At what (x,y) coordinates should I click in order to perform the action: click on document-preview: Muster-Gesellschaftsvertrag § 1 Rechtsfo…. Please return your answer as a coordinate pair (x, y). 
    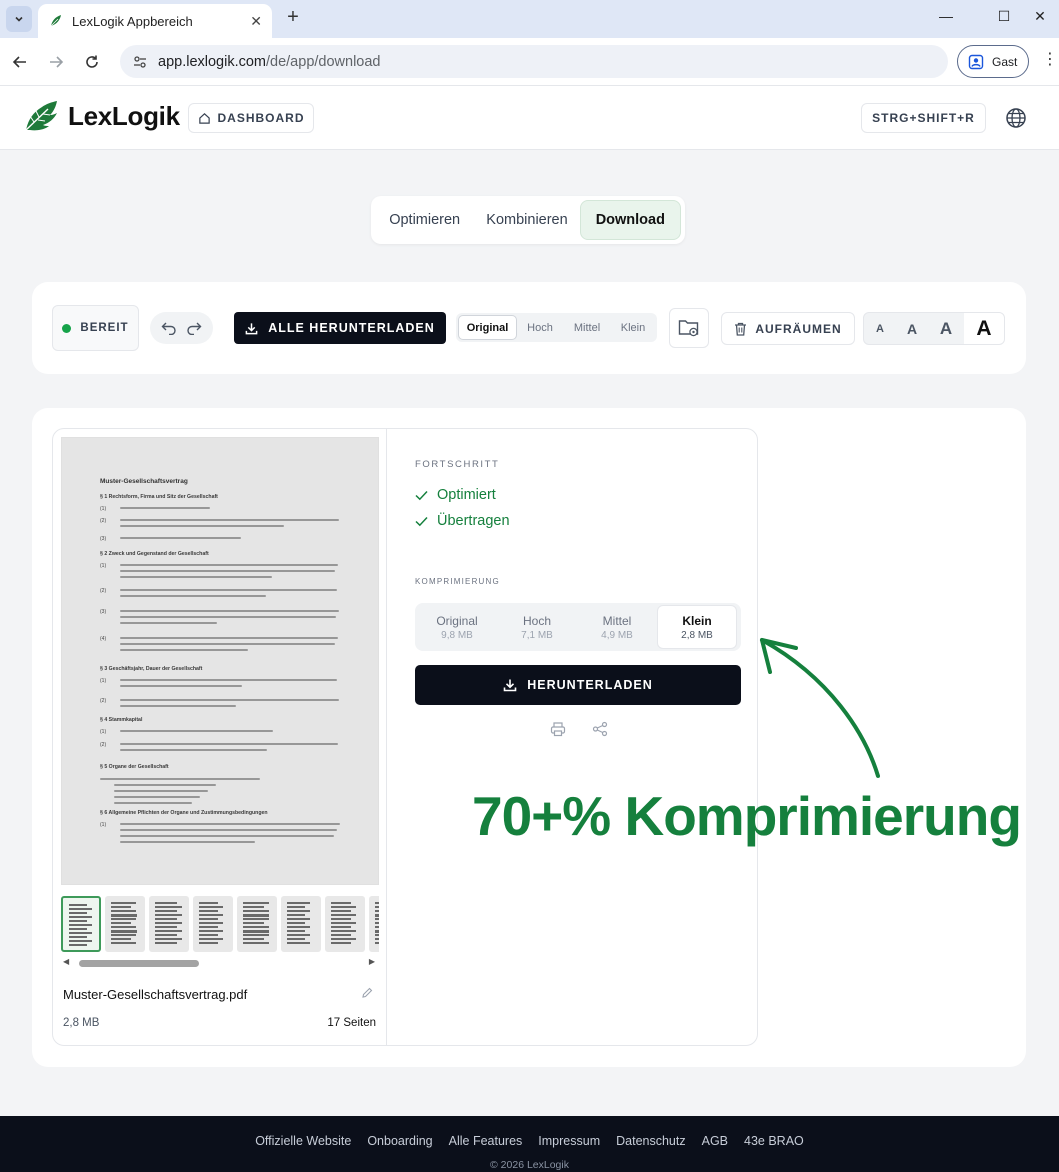
    Looking at the image, I should click on (220, 661).